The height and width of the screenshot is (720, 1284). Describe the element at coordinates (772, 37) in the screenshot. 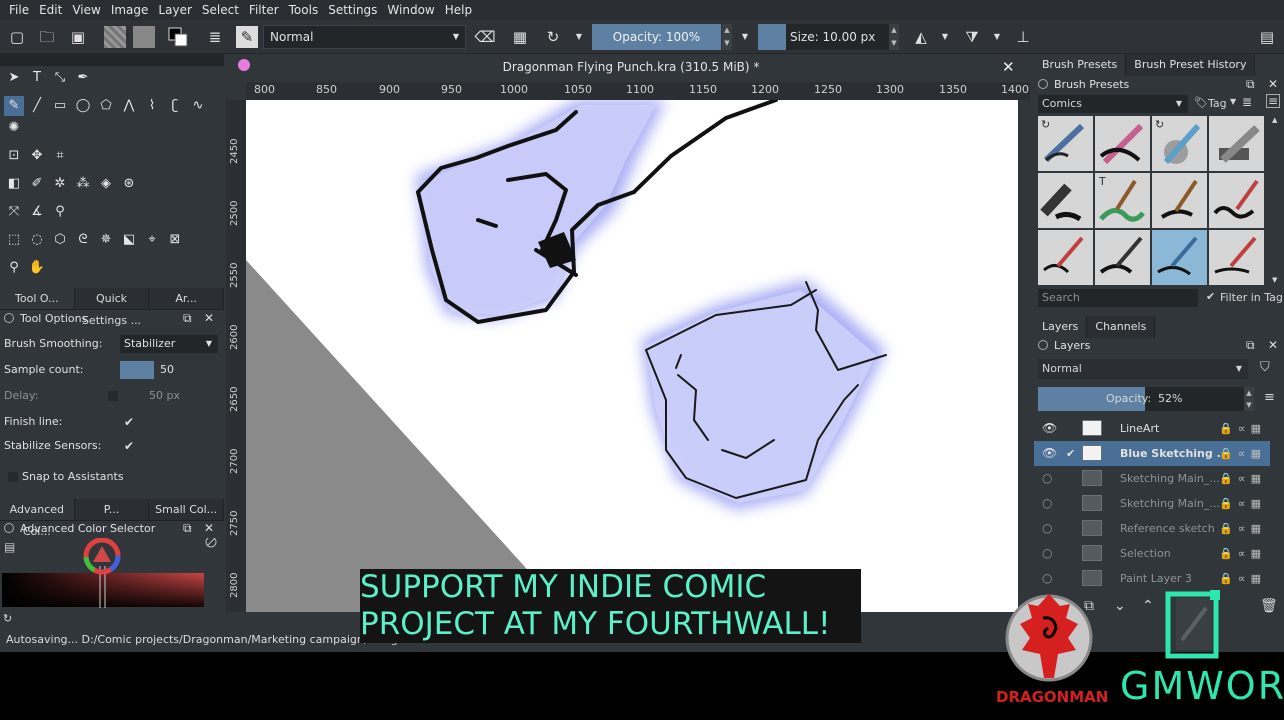

I see `size-swatch` at that location.